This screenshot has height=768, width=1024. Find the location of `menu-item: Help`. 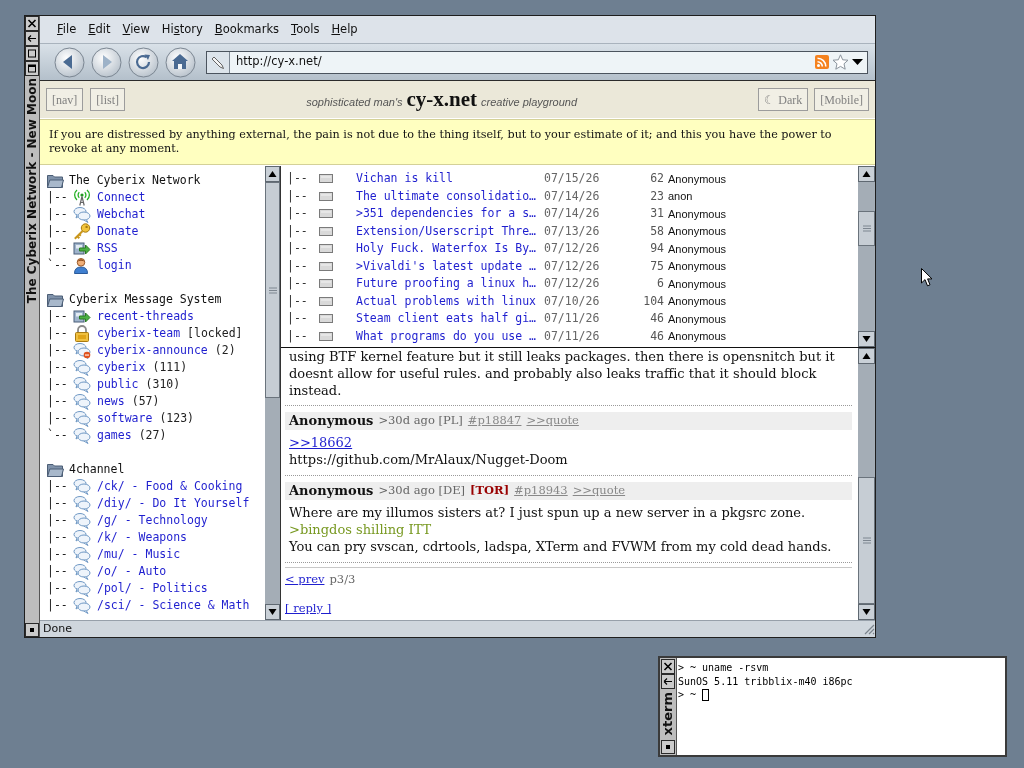

menu-item: Help is located at coordinates (344, 29).